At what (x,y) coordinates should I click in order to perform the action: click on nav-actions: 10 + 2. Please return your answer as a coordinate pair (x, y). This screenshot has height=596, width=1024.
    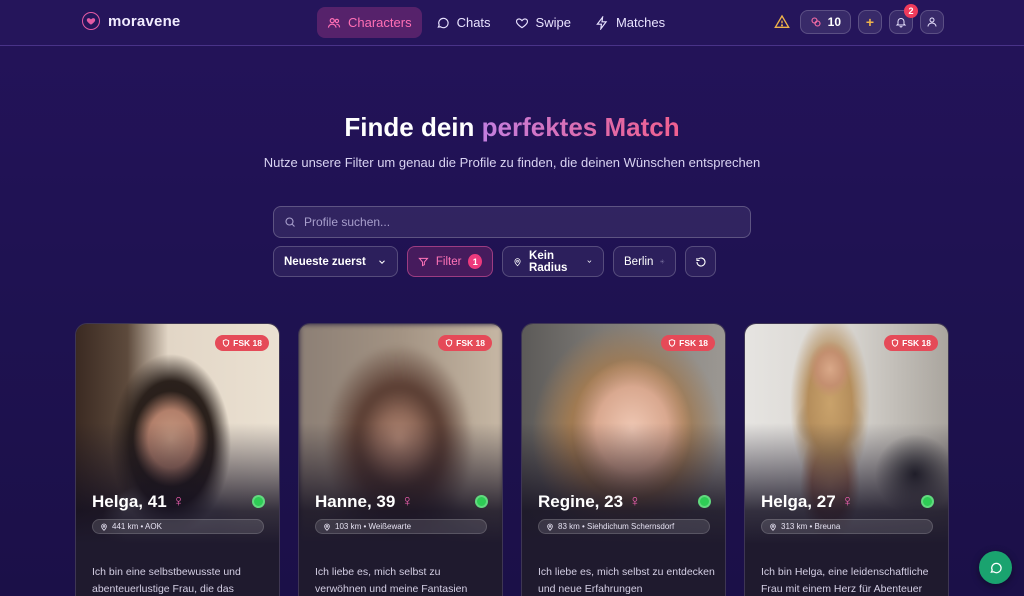
    Looking at the image, I should click on (858, 19).